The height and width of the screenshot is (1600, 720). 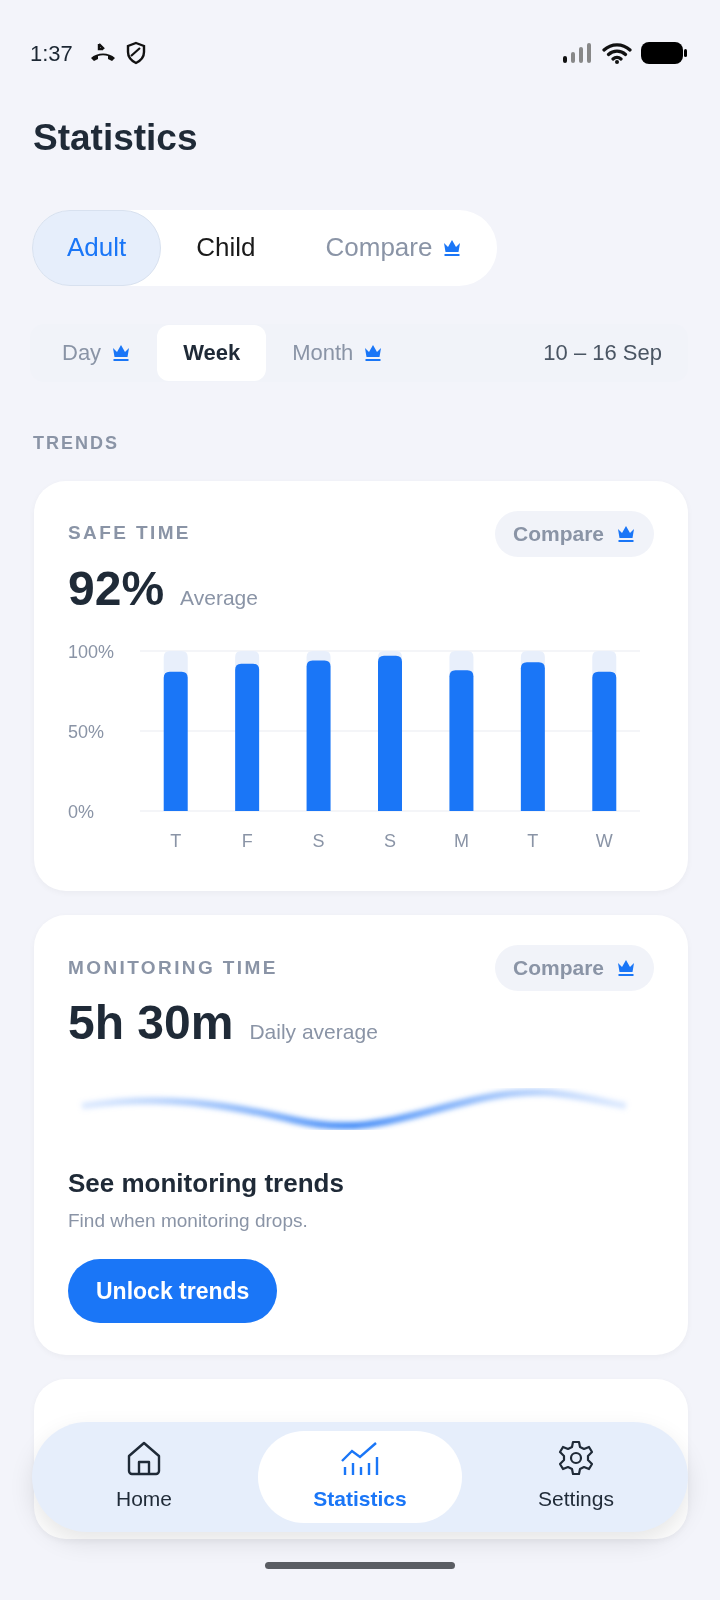 I want to click on card-title: MONITORING TIME, so click(x=173, y=967).